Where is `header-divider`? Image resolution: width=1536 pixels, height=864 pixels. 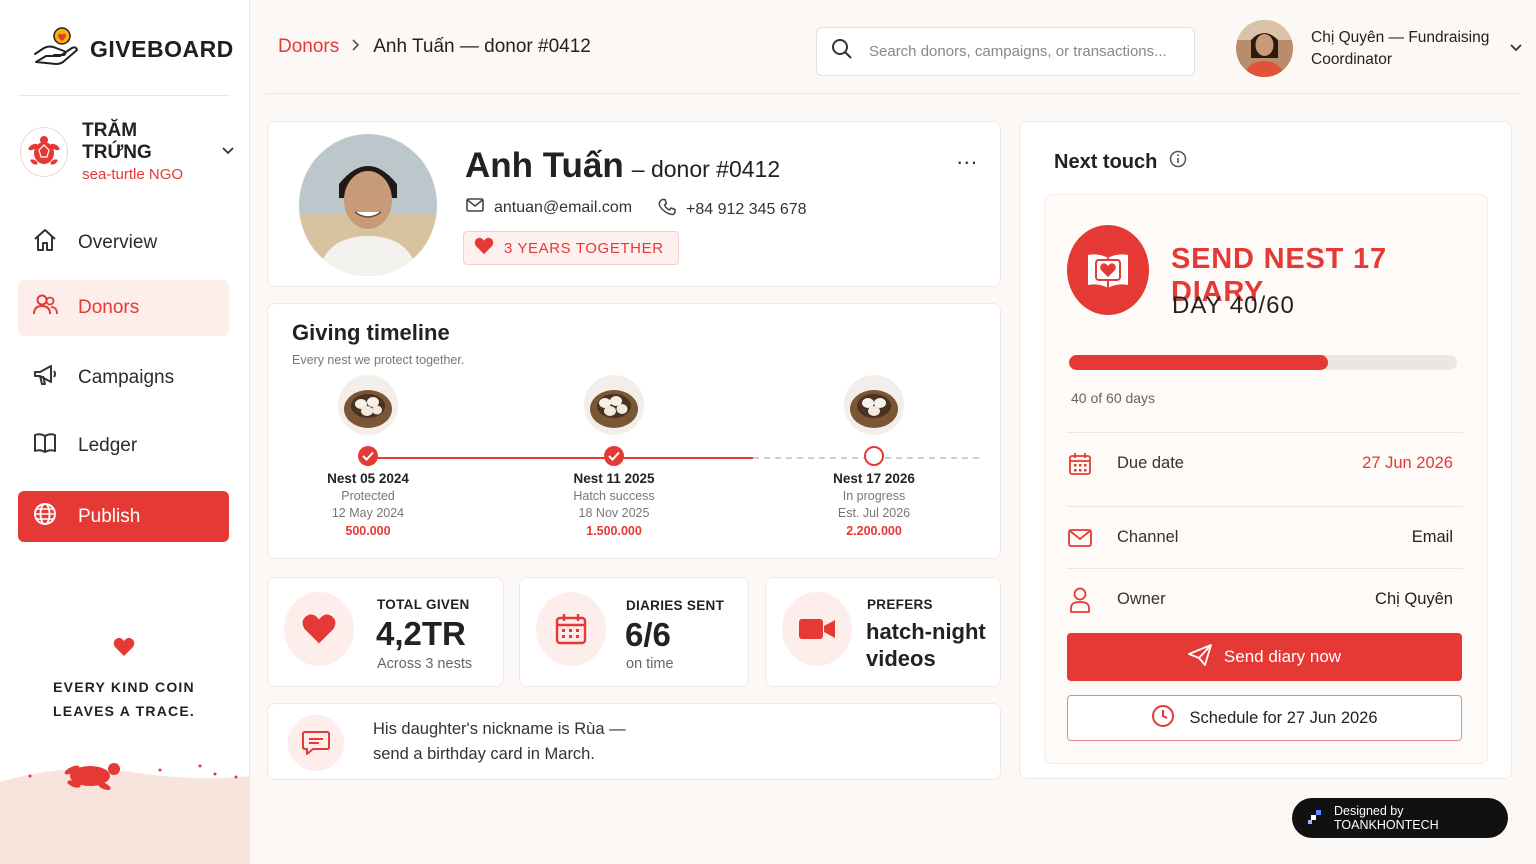
header-divider is located at coordinates (893, 93).